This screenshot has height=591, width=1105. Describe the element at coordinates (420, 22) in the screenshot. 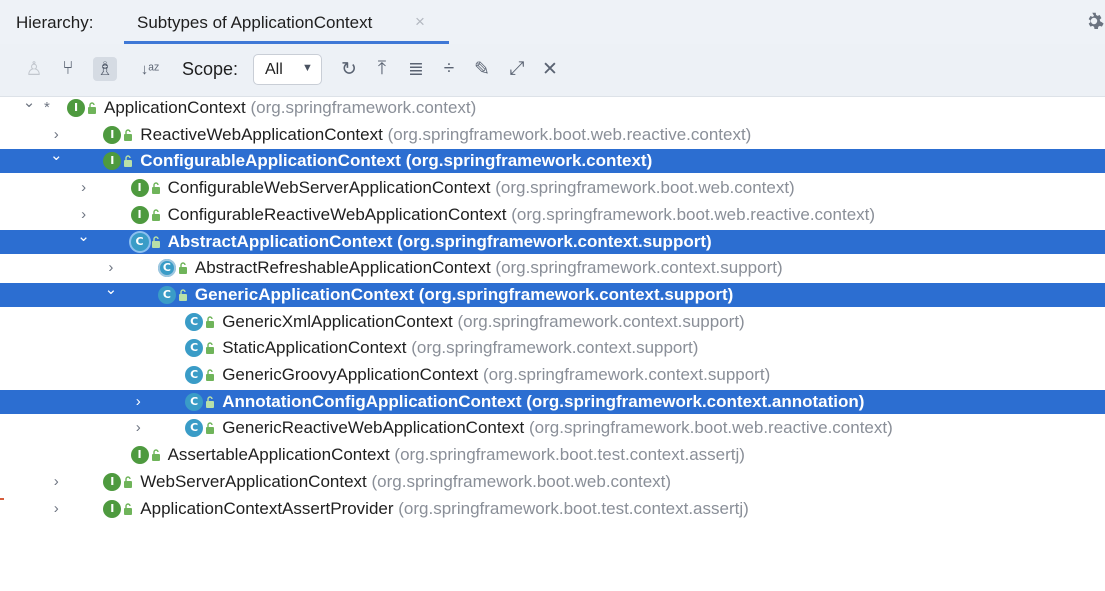

I see `tab-close-icon: ×` at that location.